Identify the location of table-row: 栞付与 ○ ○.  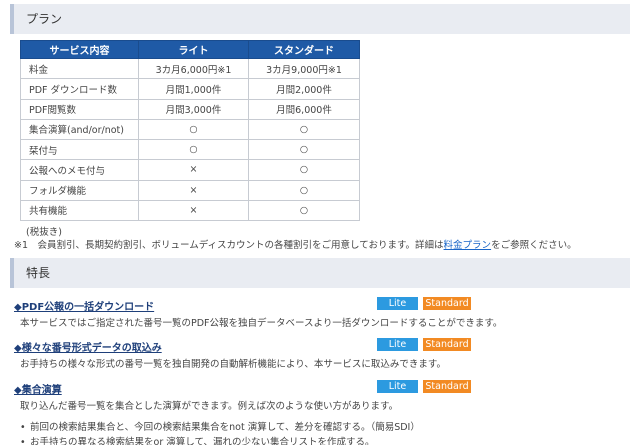
(190, 149).